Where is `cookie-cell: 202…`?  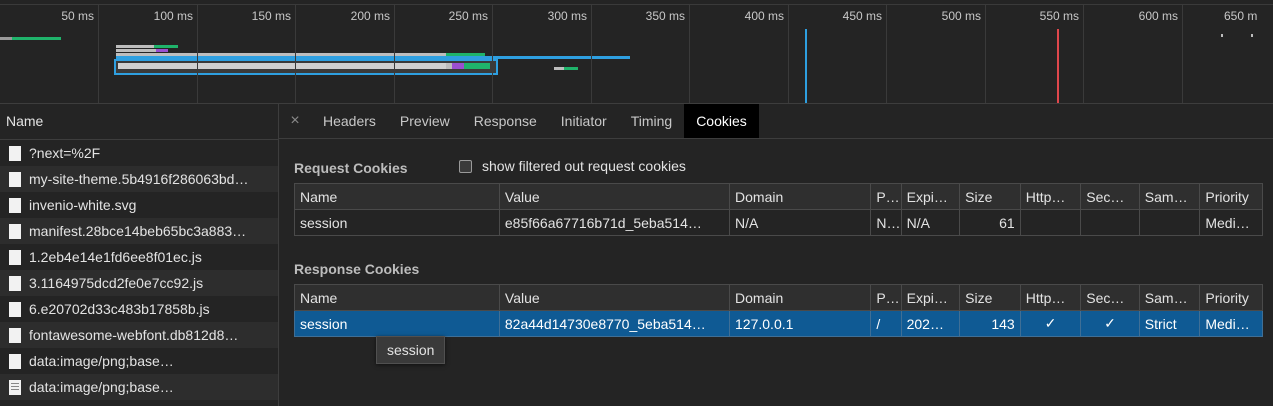
cookie-cell: 202… is located at coordinates (930, 323).